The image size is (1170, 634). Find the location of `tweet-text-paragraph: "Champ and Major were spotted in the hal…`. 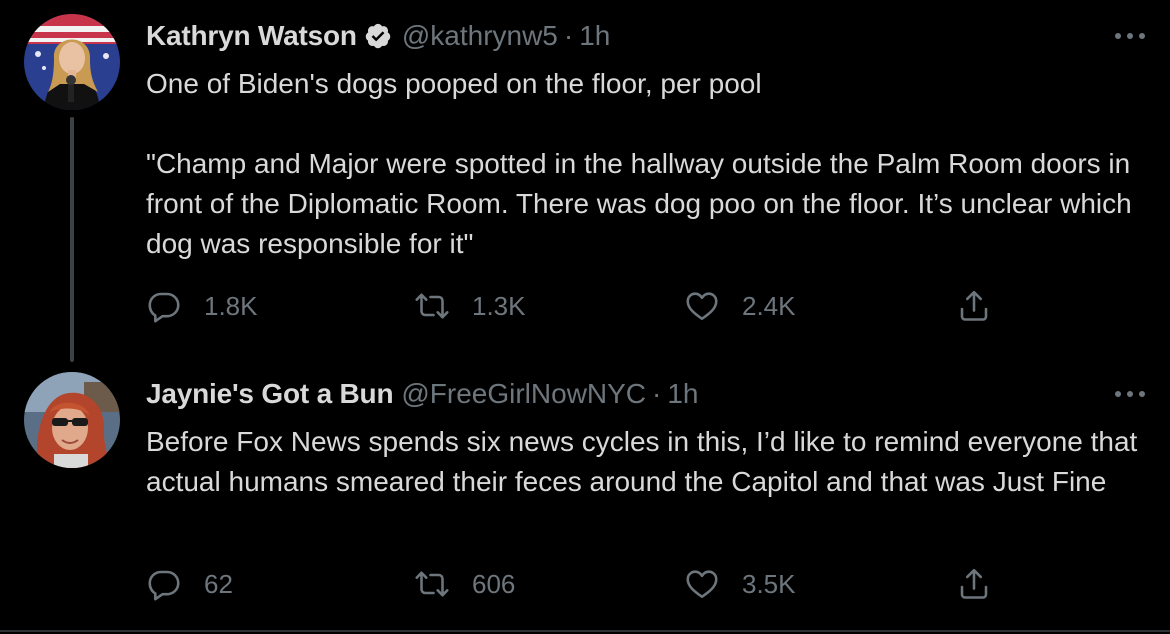

tweet-text-paragraph: "Champ and Major were spotted in the hal… is located at coordinates (639, 203).